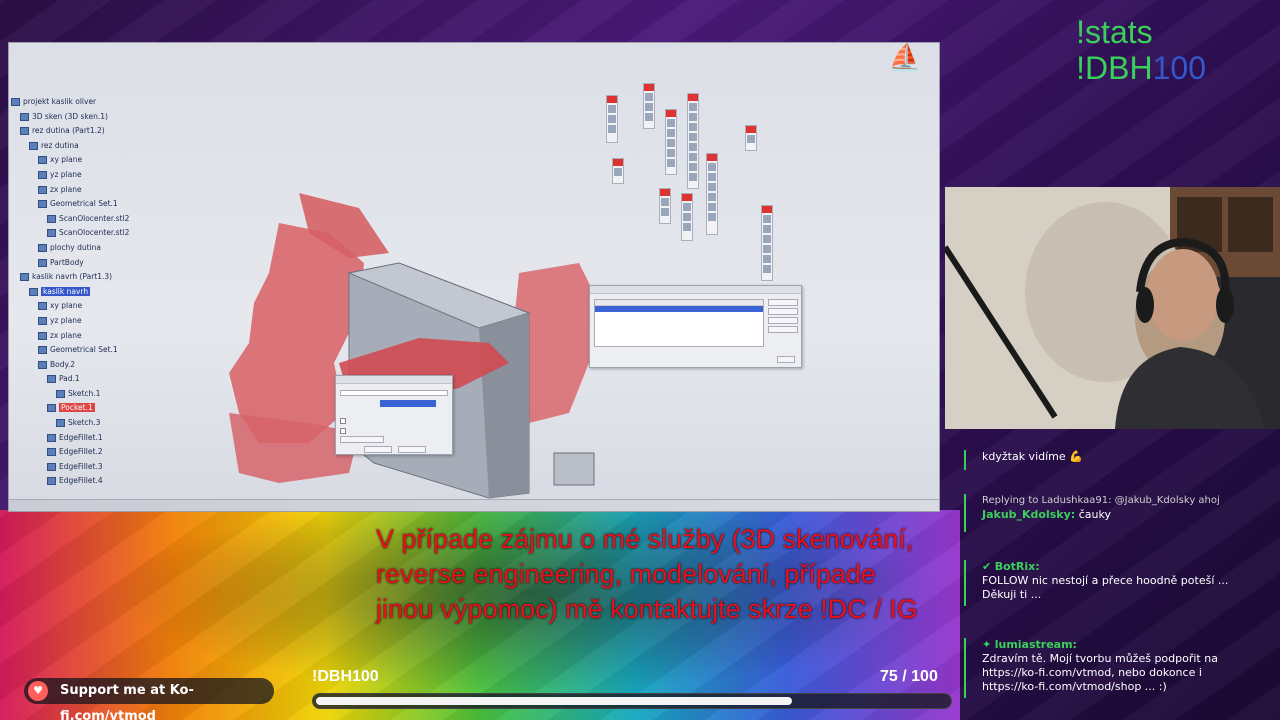 Image resolution: width=1280 pixels, height=720 pixels. What do you see at coordinates (38, 691) in the screenshot?
I see `kofi-cup-icon: ♥` at bounding box center [38, 691].